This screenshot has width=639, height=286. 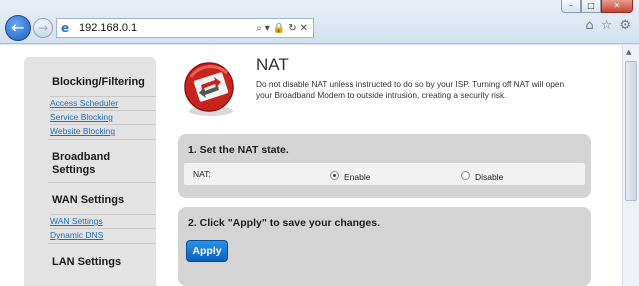 What do you see at coordinates (207, 251) in the screenshot?
I see `apply-button: Apply` at bounding box center [207, 251].